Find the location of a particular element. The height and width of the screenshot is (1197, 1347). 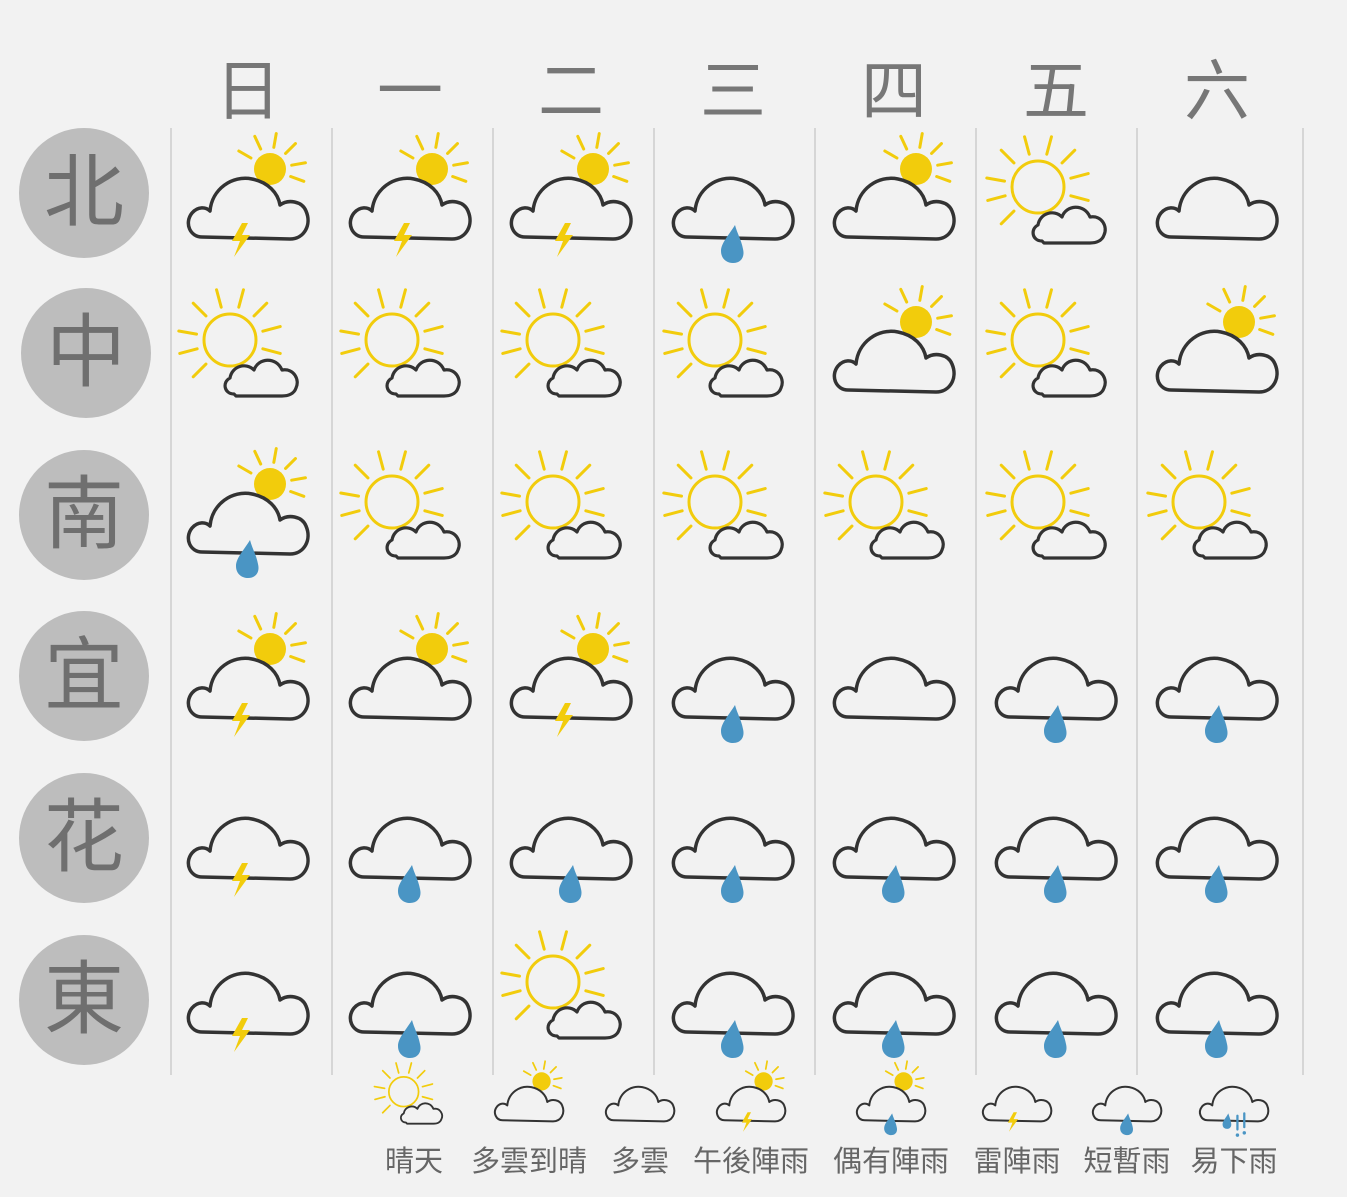

day-header: 二 is located at coordinates (571, 91).